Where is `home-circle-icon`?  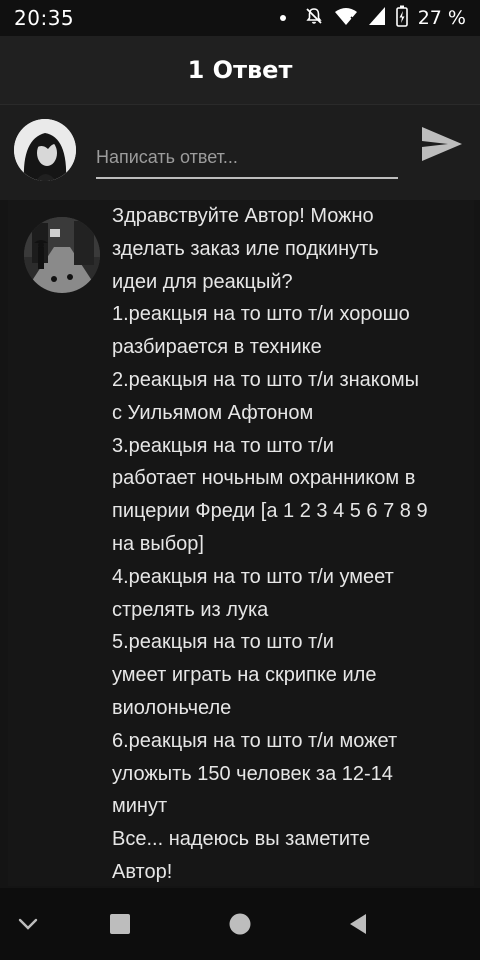
home-circle-icon is located at coordinates (240, 924).